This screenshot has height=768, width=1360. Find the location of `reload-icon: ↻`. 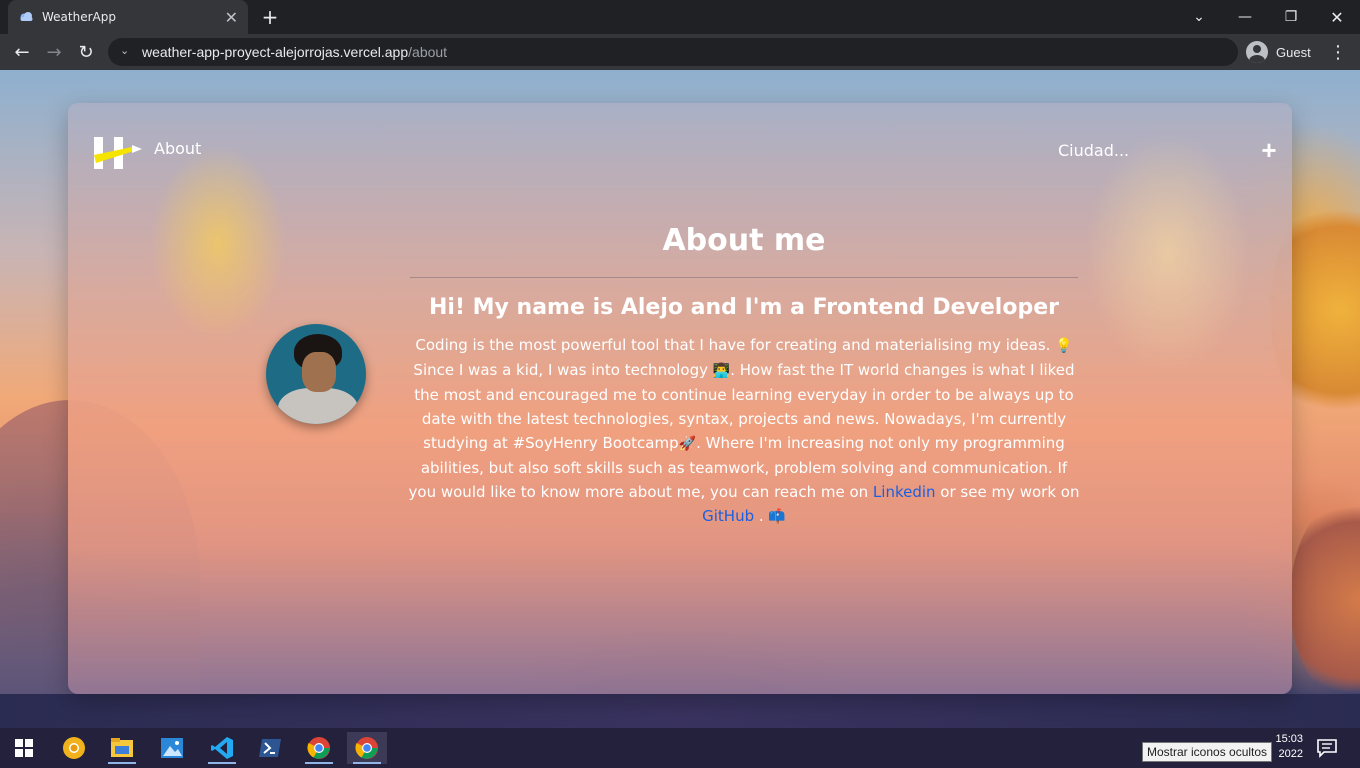

reload-icon: ↻ is located at coordinates (86, 52).